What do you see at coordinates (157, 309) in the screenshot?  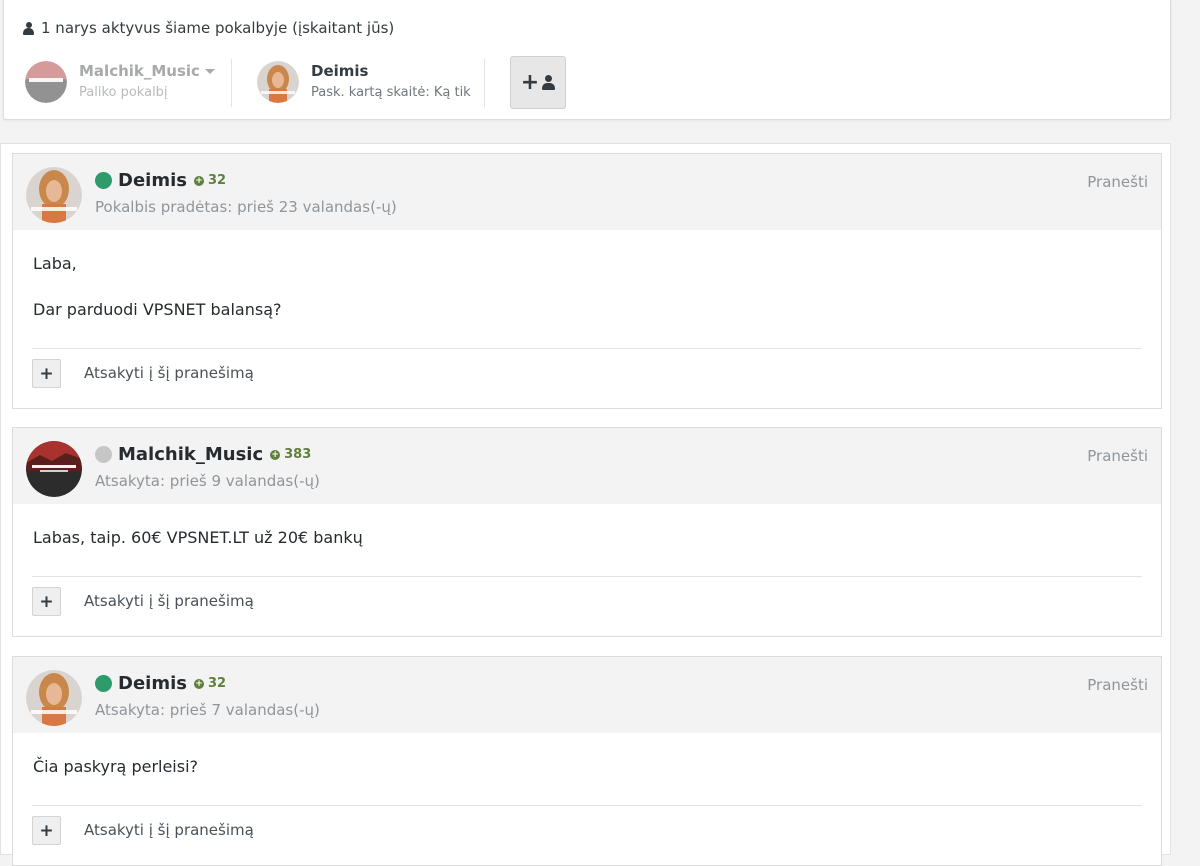 I see `message-paragraph: Dar parduodi VPSNET balansą?` at bounding box center [157, 309].